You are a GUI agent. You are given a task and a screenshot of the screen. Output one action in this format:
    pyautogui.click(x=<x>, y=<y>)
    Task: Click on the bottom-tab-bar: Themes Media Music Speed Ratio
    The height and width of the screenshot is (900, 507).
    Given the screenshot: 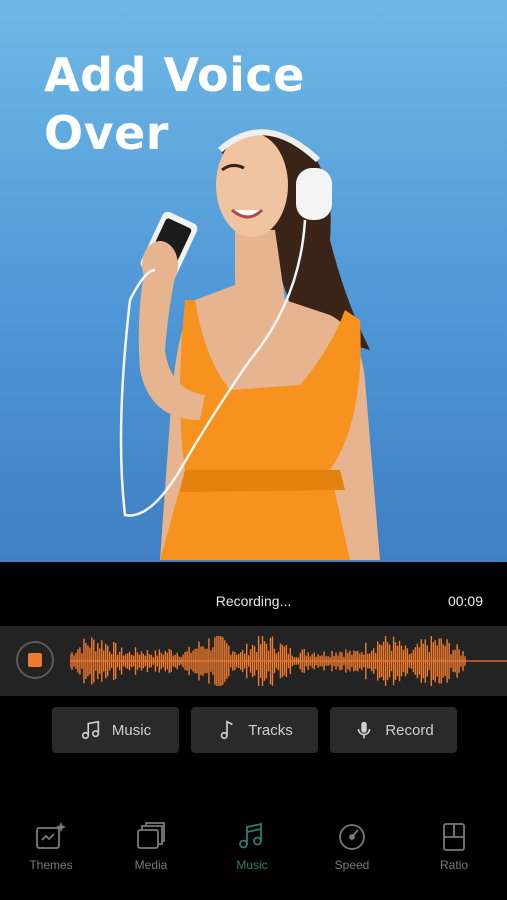 What is the action you would take?
    pyautogui.click(x=253, y=853)
    